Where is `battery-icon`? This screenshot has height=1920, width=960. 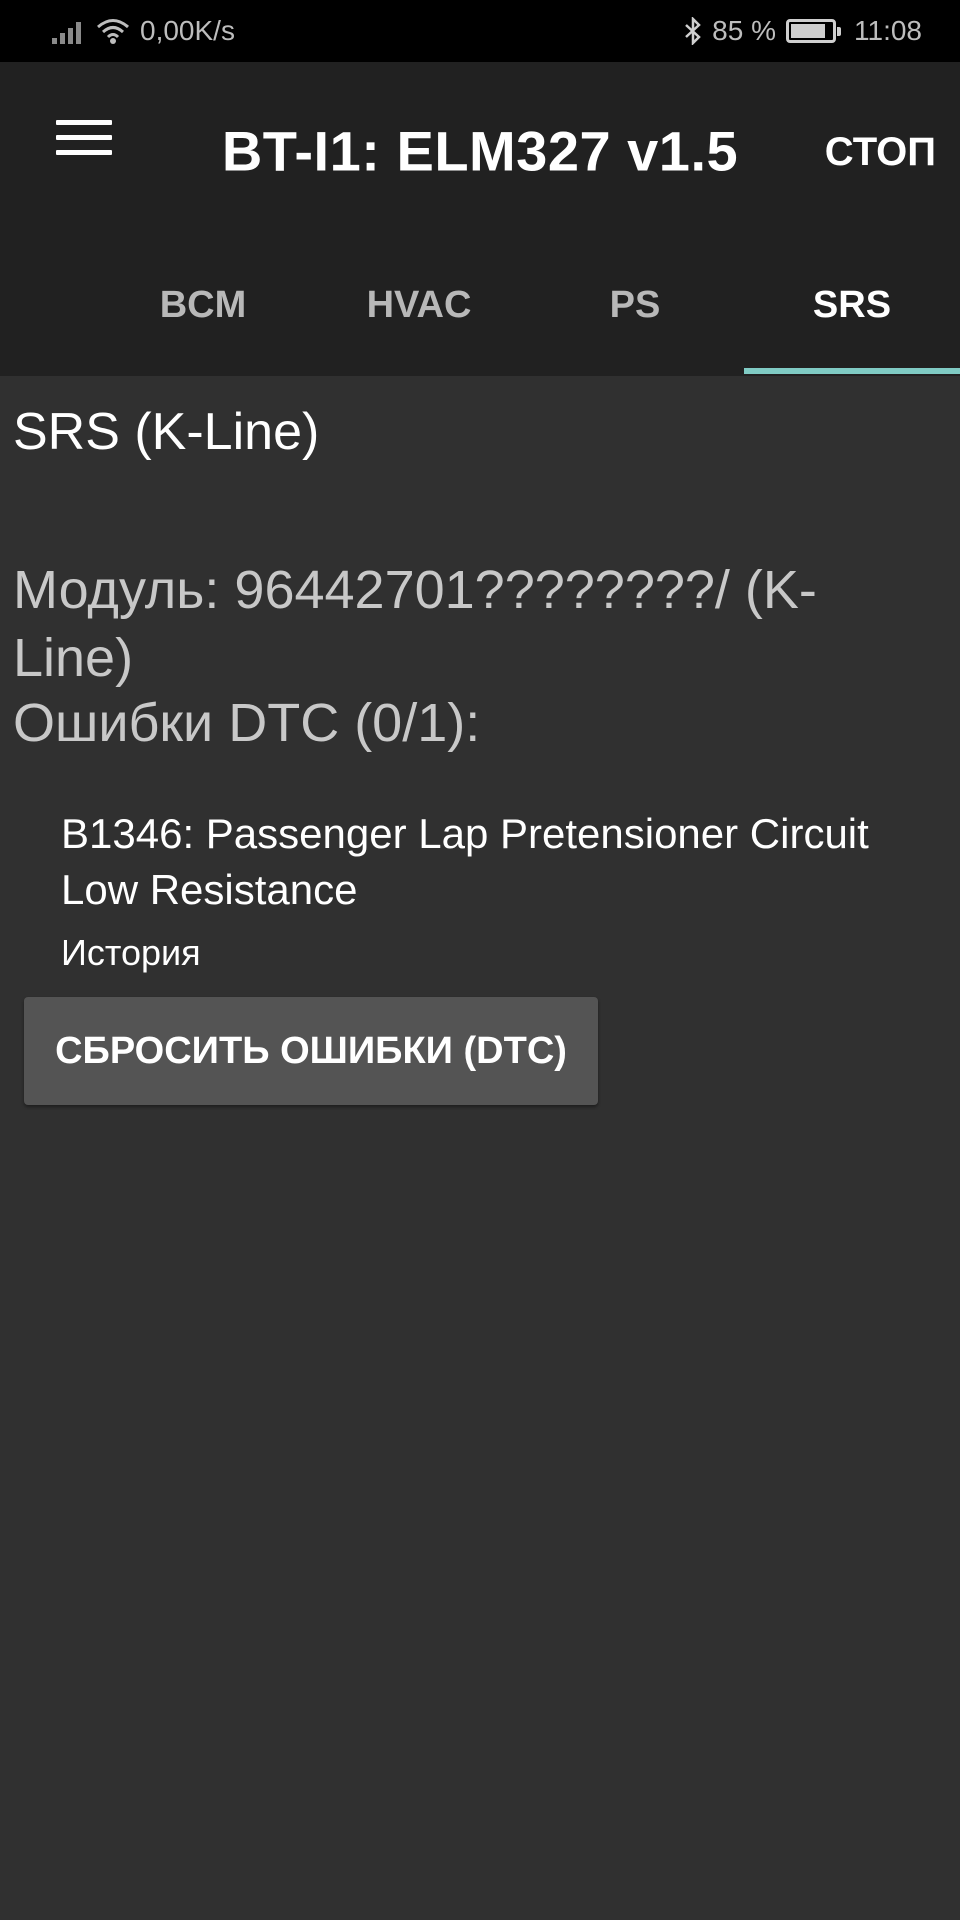 battery-icon is located at coordinates (813, 31).